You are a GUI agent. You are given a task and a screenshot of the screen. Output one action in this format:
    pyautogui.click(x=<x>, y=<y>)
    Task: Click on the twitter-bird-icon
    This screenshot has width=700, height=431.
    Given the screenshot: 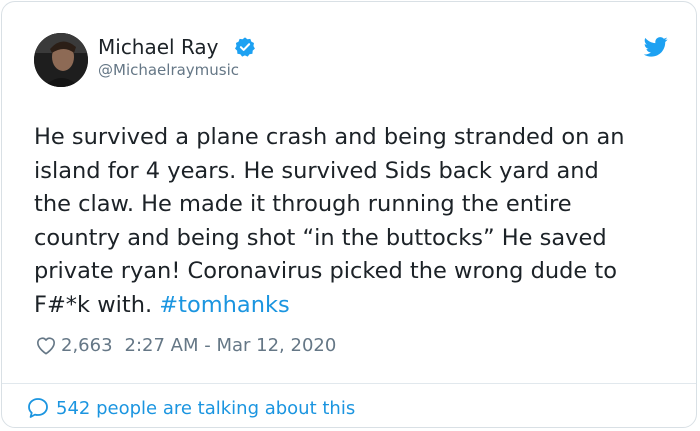 What is the action you would take?
    pyautogui.click(x=656, y=47)
    